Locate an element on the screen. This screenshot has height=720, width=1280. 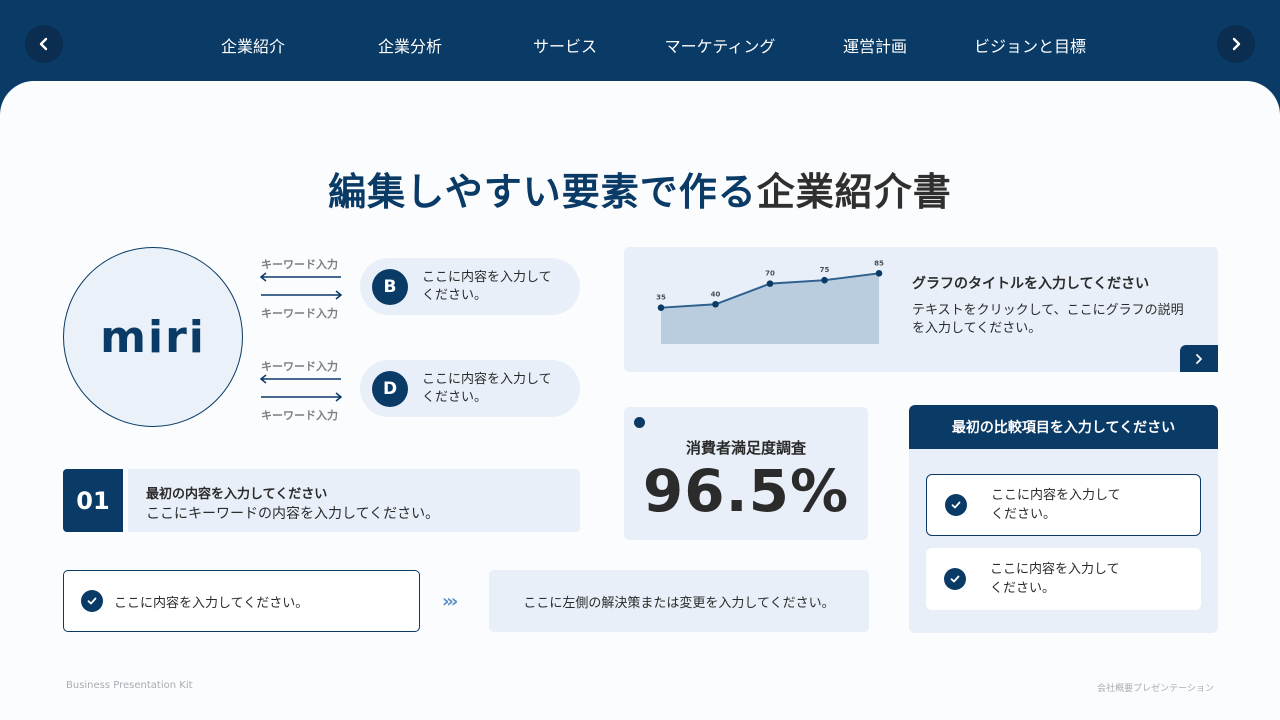
flow-card-b: B ここに内容を入力して ください。 is located at coordinates (470, 286).